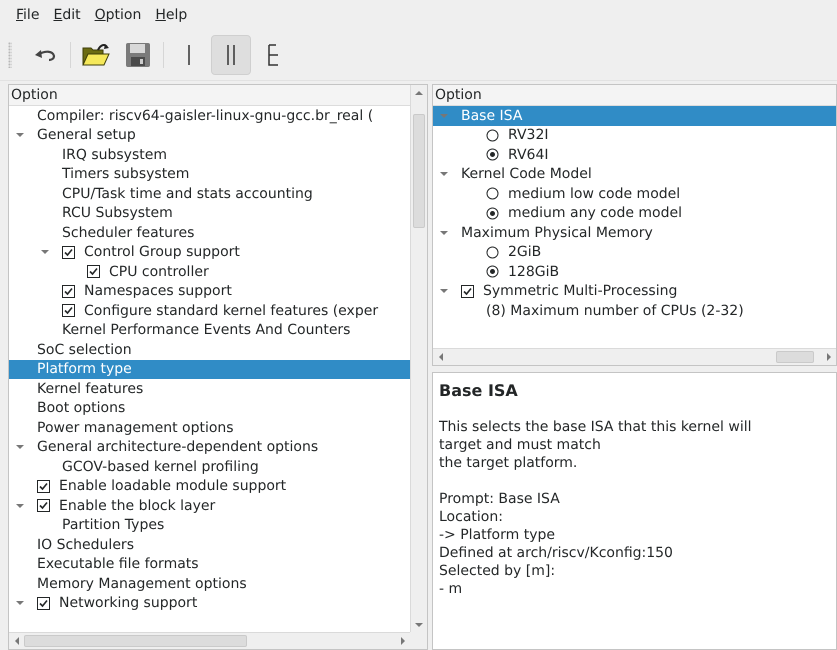 This screenshot has height=650, width=837. I want to click on tree-view-icon, so click(273, 55).